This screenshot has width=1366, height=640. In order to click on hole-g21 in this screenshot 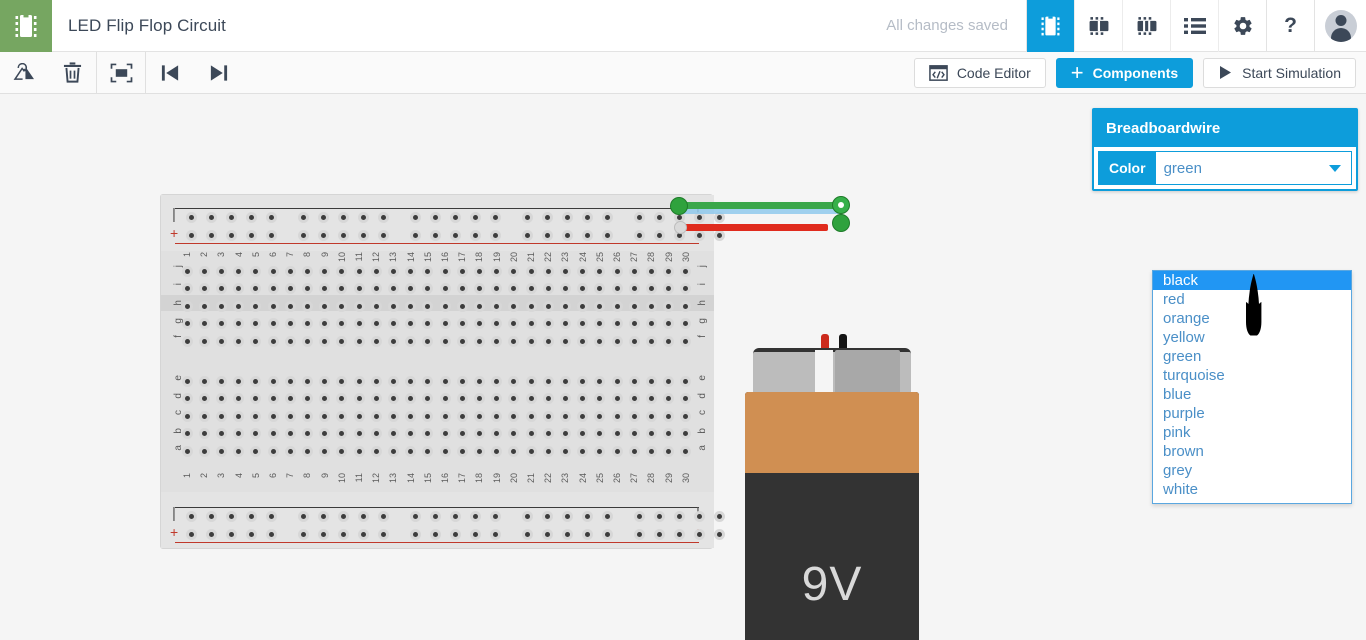, I will do `click(531, 324)`.